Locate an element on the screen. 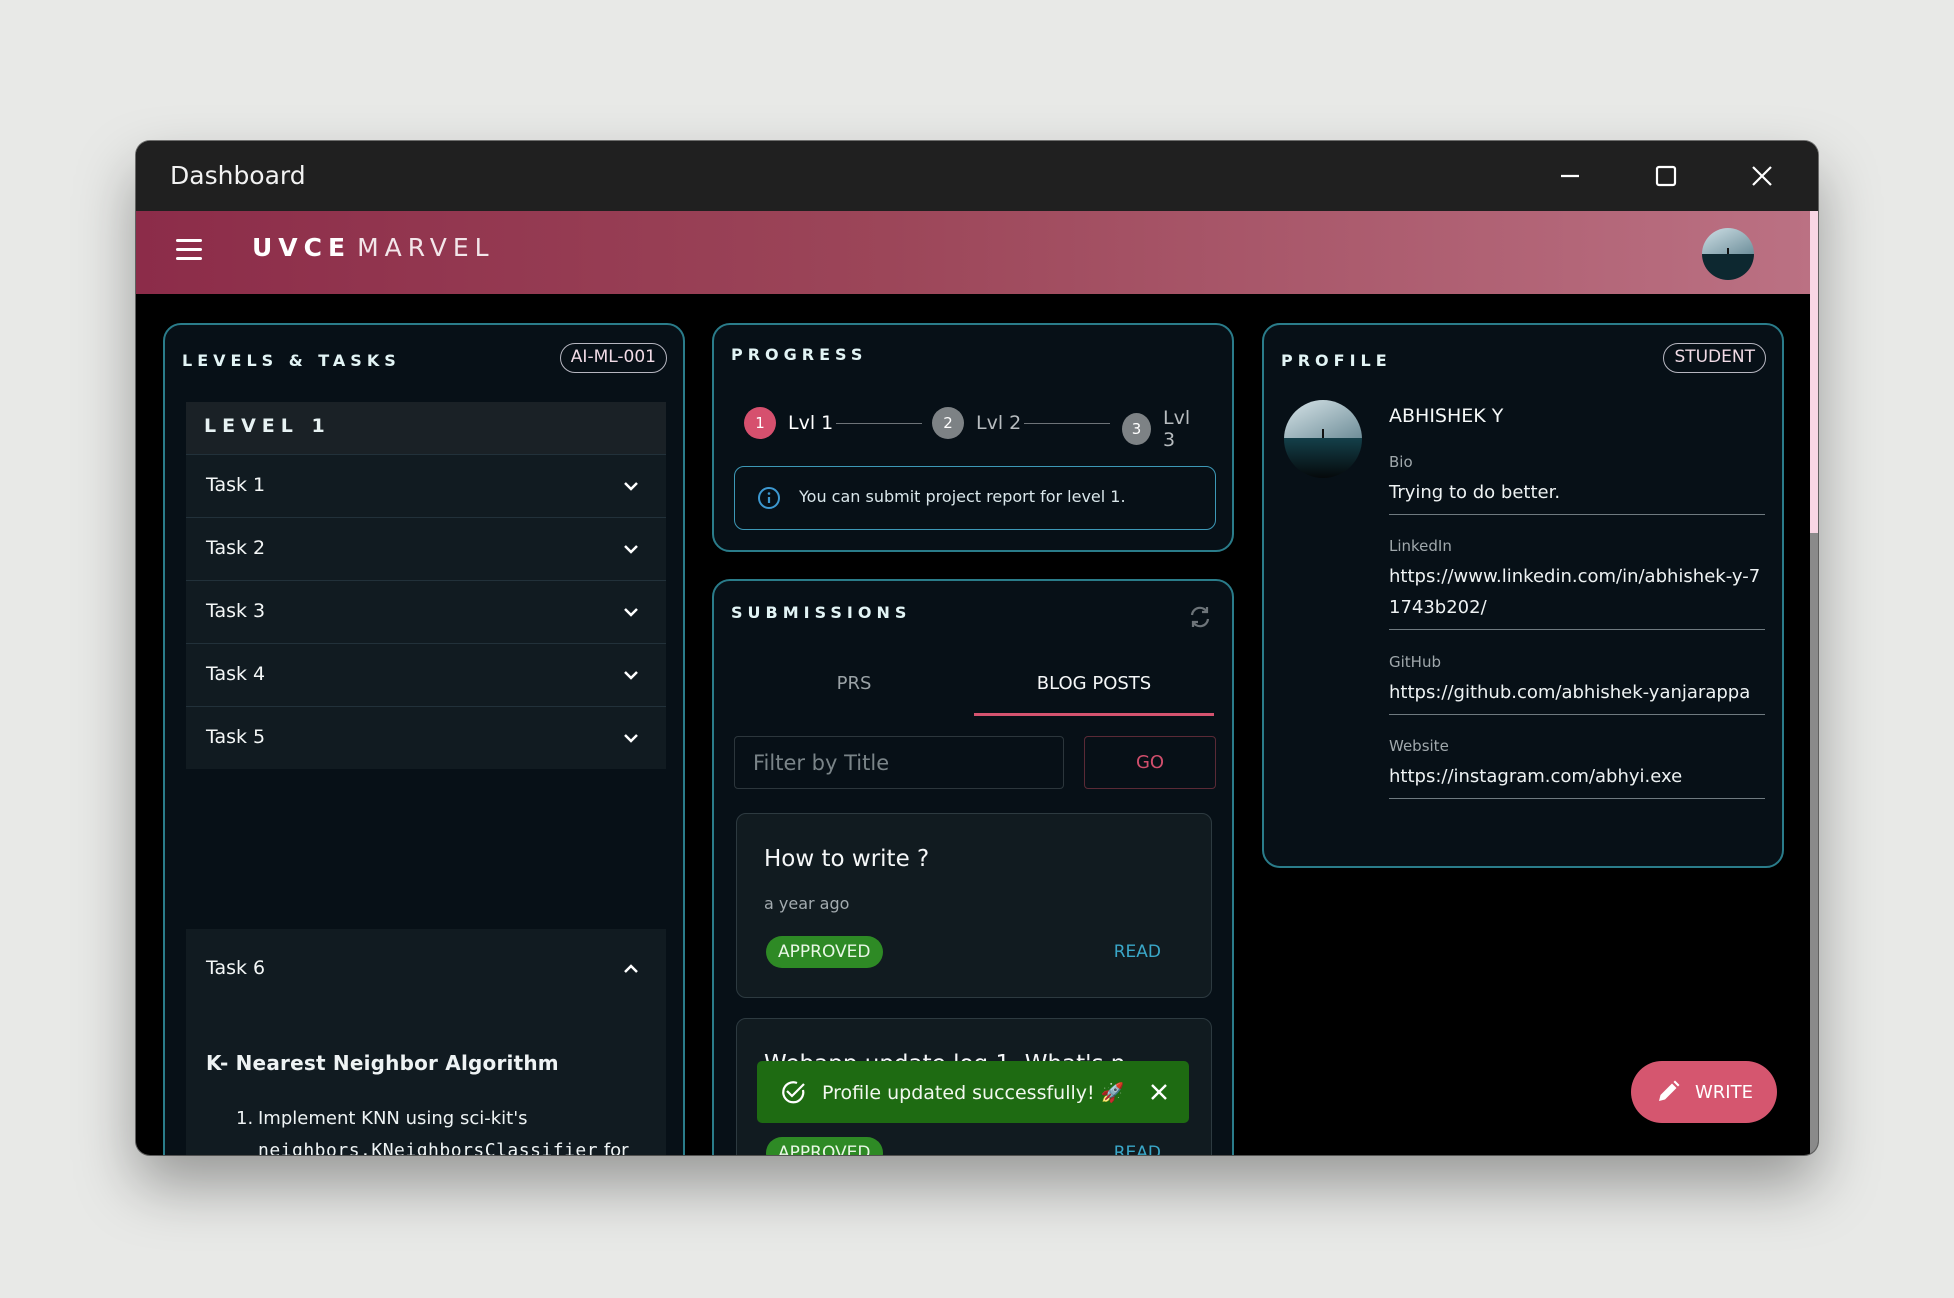 The image size is (1954, 1298). panel-title: PROGRESS is located at coordinates (799, 354).